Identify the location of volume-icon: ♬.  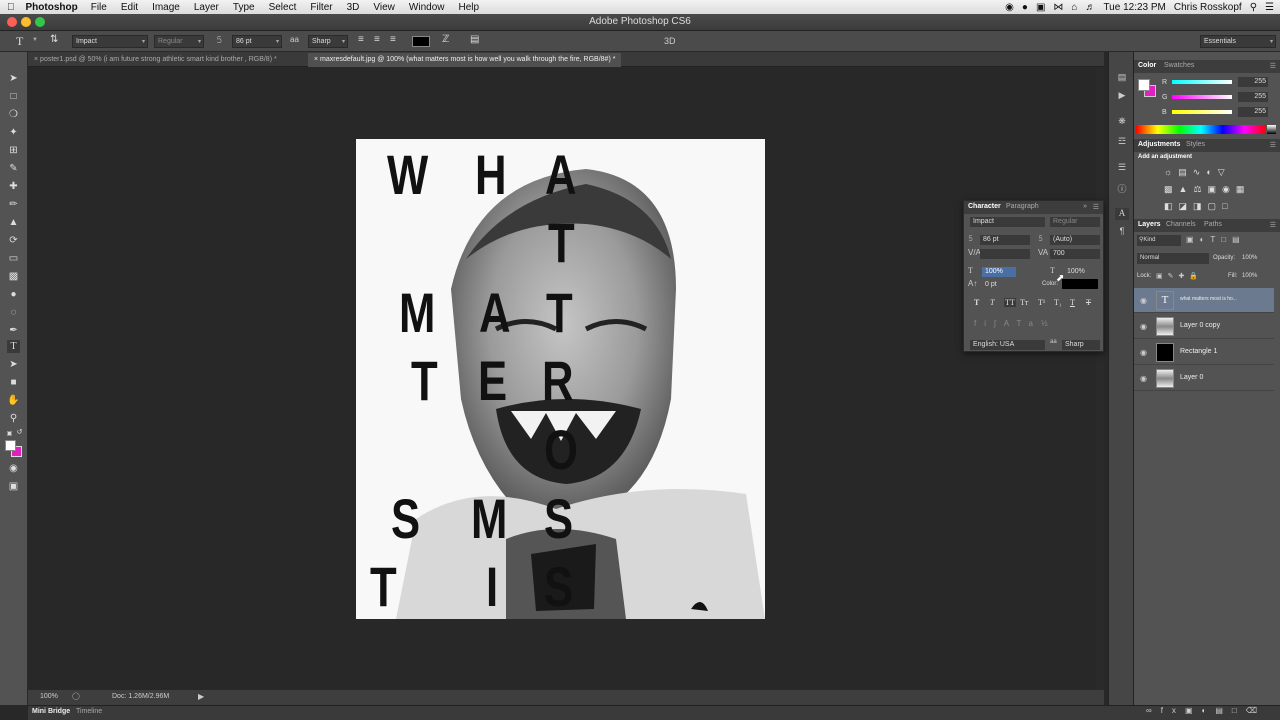
(1090, 7).